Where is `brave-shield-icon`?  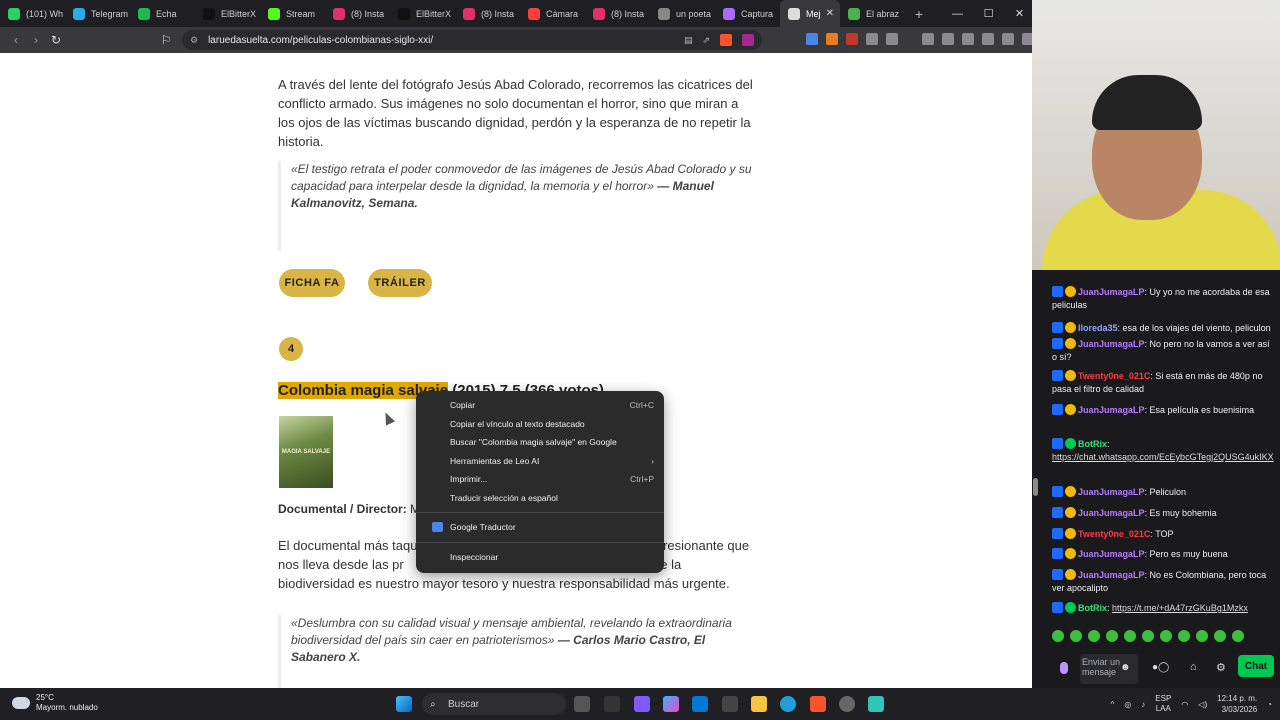
brave-shield-icon is located at coordinates (726, 40).